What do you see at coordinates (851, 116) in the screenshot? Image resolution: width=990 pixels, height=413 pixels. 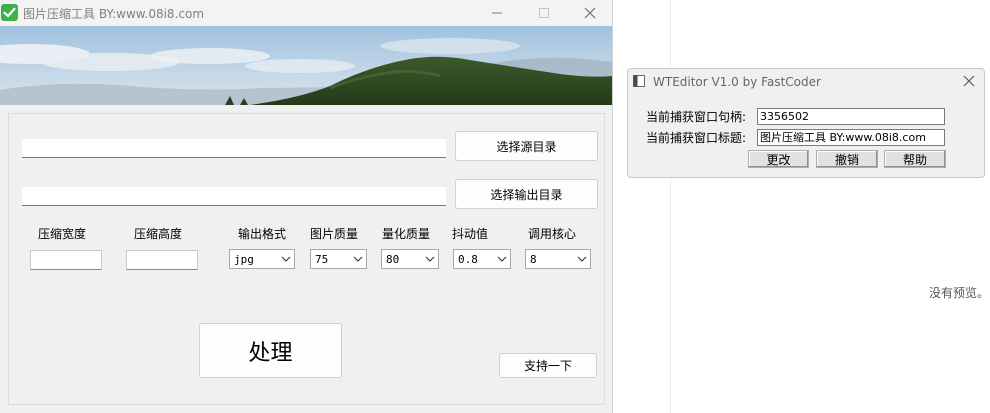 I see `window-handle-field: 3356502` at bounding box center [851, 116].